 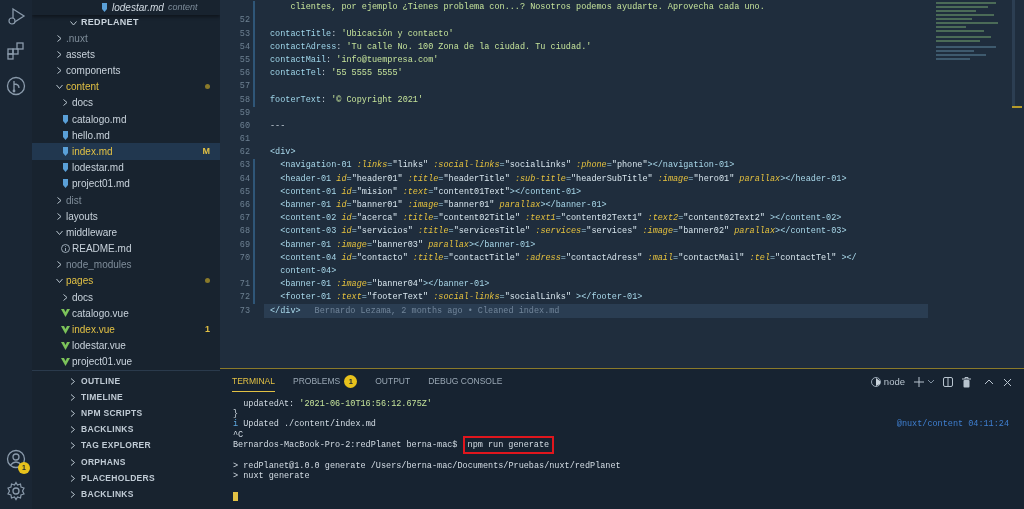 What do you see at coordinates (415, 192) in the screenshot?
I see `code-token: :text` at bounding box center [415, 192].